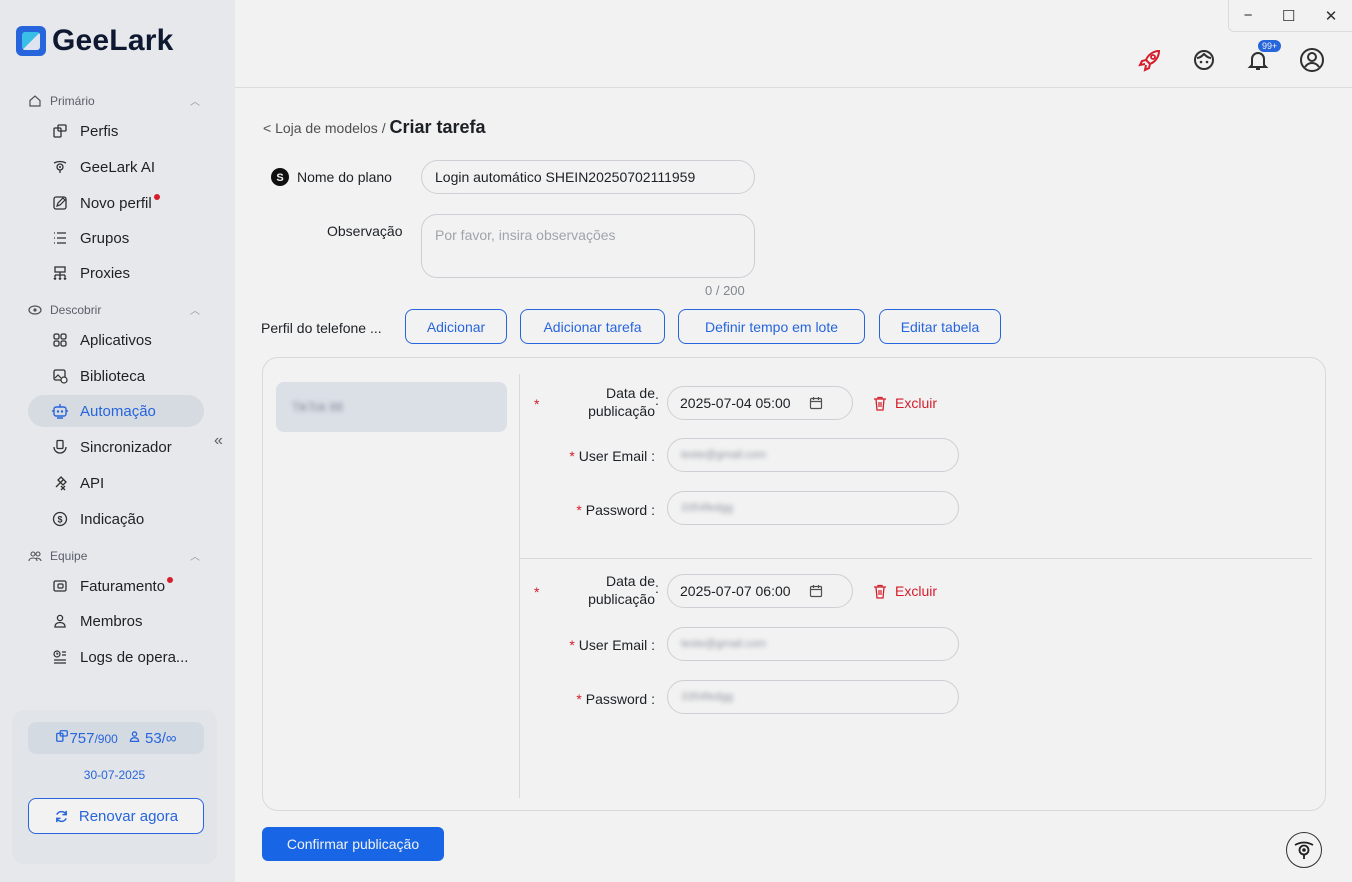  Describe the element at coordinates (114, 775) in the screenshot. I see `plan-expire-date: 30-07-2025` at that location.